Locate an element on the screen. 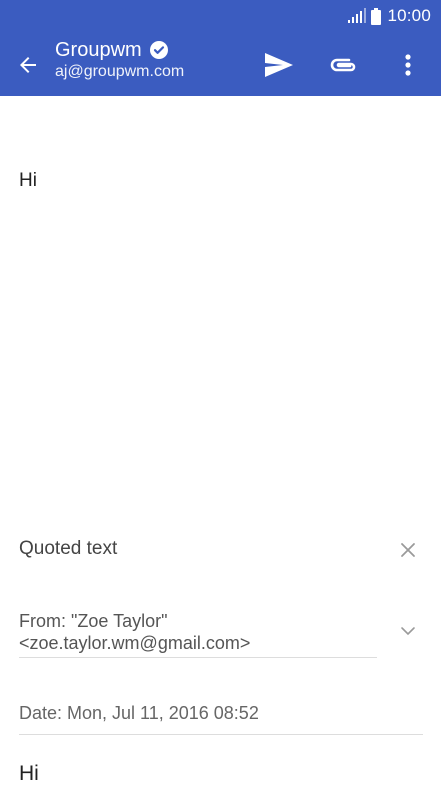  battery-icon is located at coordinates (376, 16).